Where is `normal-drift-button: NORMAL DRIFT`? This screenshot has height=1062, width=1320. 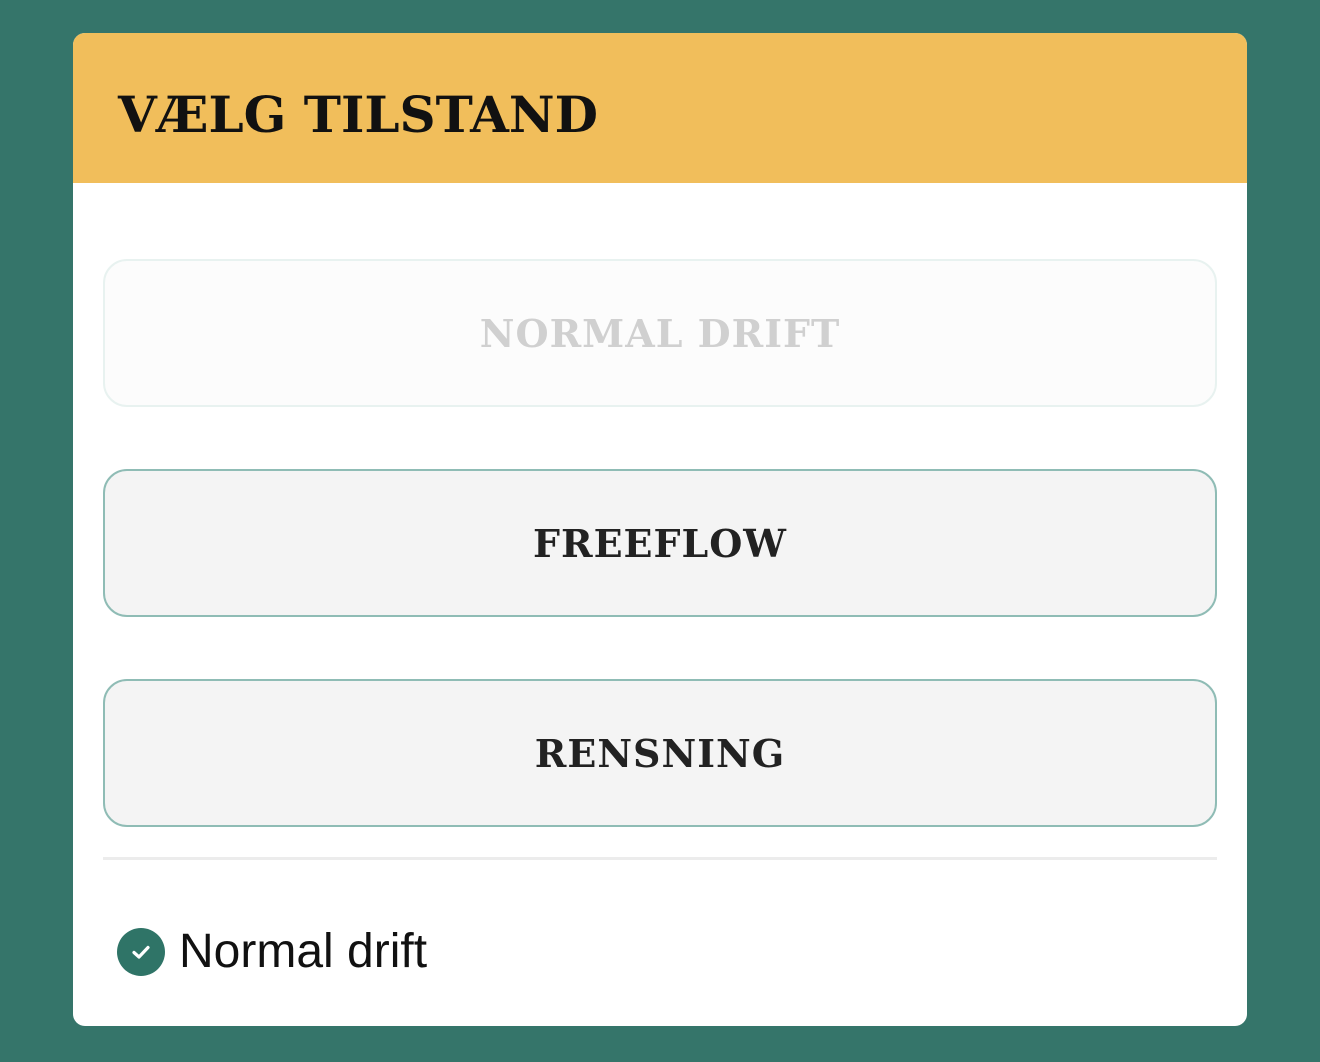 normal-drift-button: NORMAL DRIFT is located at coordinates (660, 333).